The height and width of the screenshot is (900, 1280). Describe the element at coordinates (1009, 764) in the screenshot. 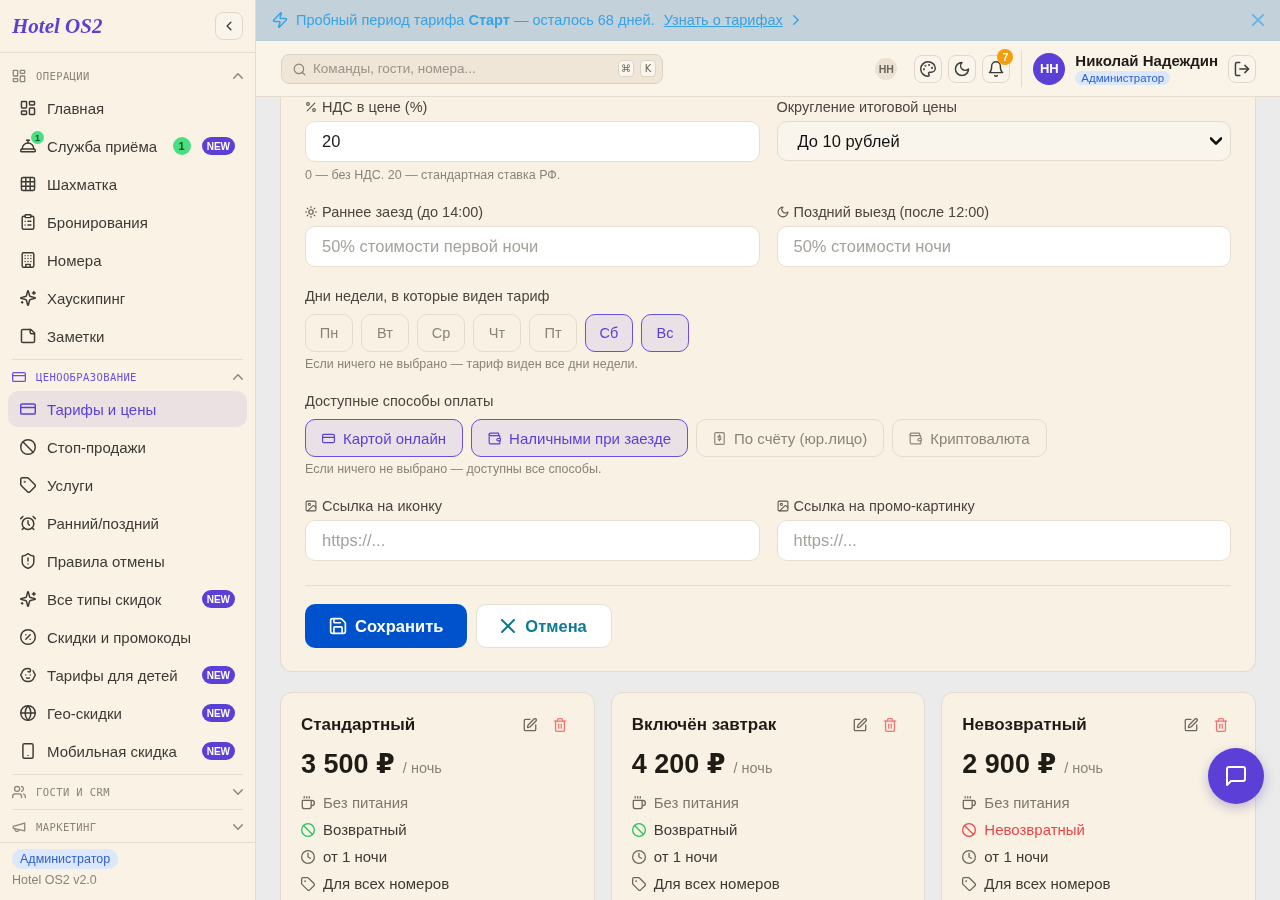

I see `rate-price: 2 900 ₽` at that location.